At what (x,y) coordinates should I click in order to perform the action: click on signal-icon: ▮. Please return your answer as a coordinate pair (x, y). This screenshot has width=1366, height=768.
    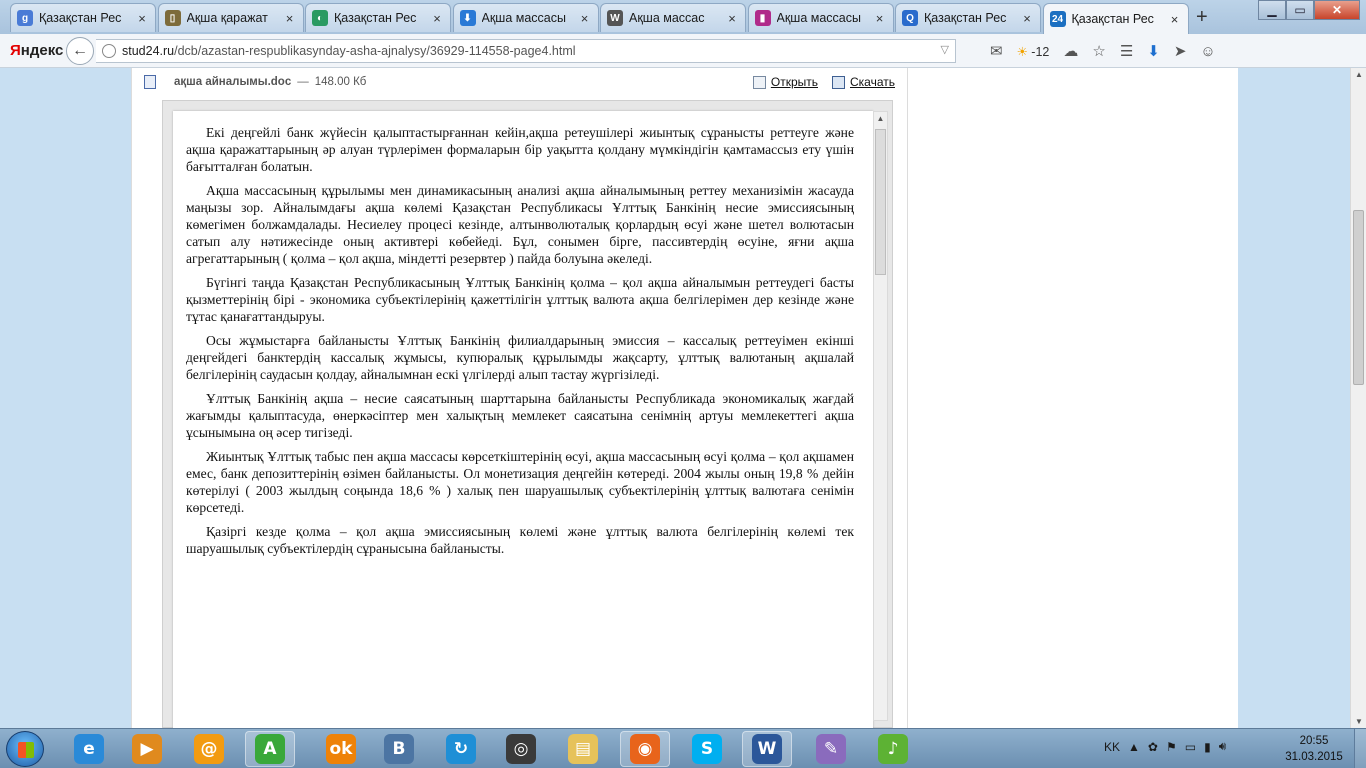
    Looking at the image, I should click on (1207, 747).